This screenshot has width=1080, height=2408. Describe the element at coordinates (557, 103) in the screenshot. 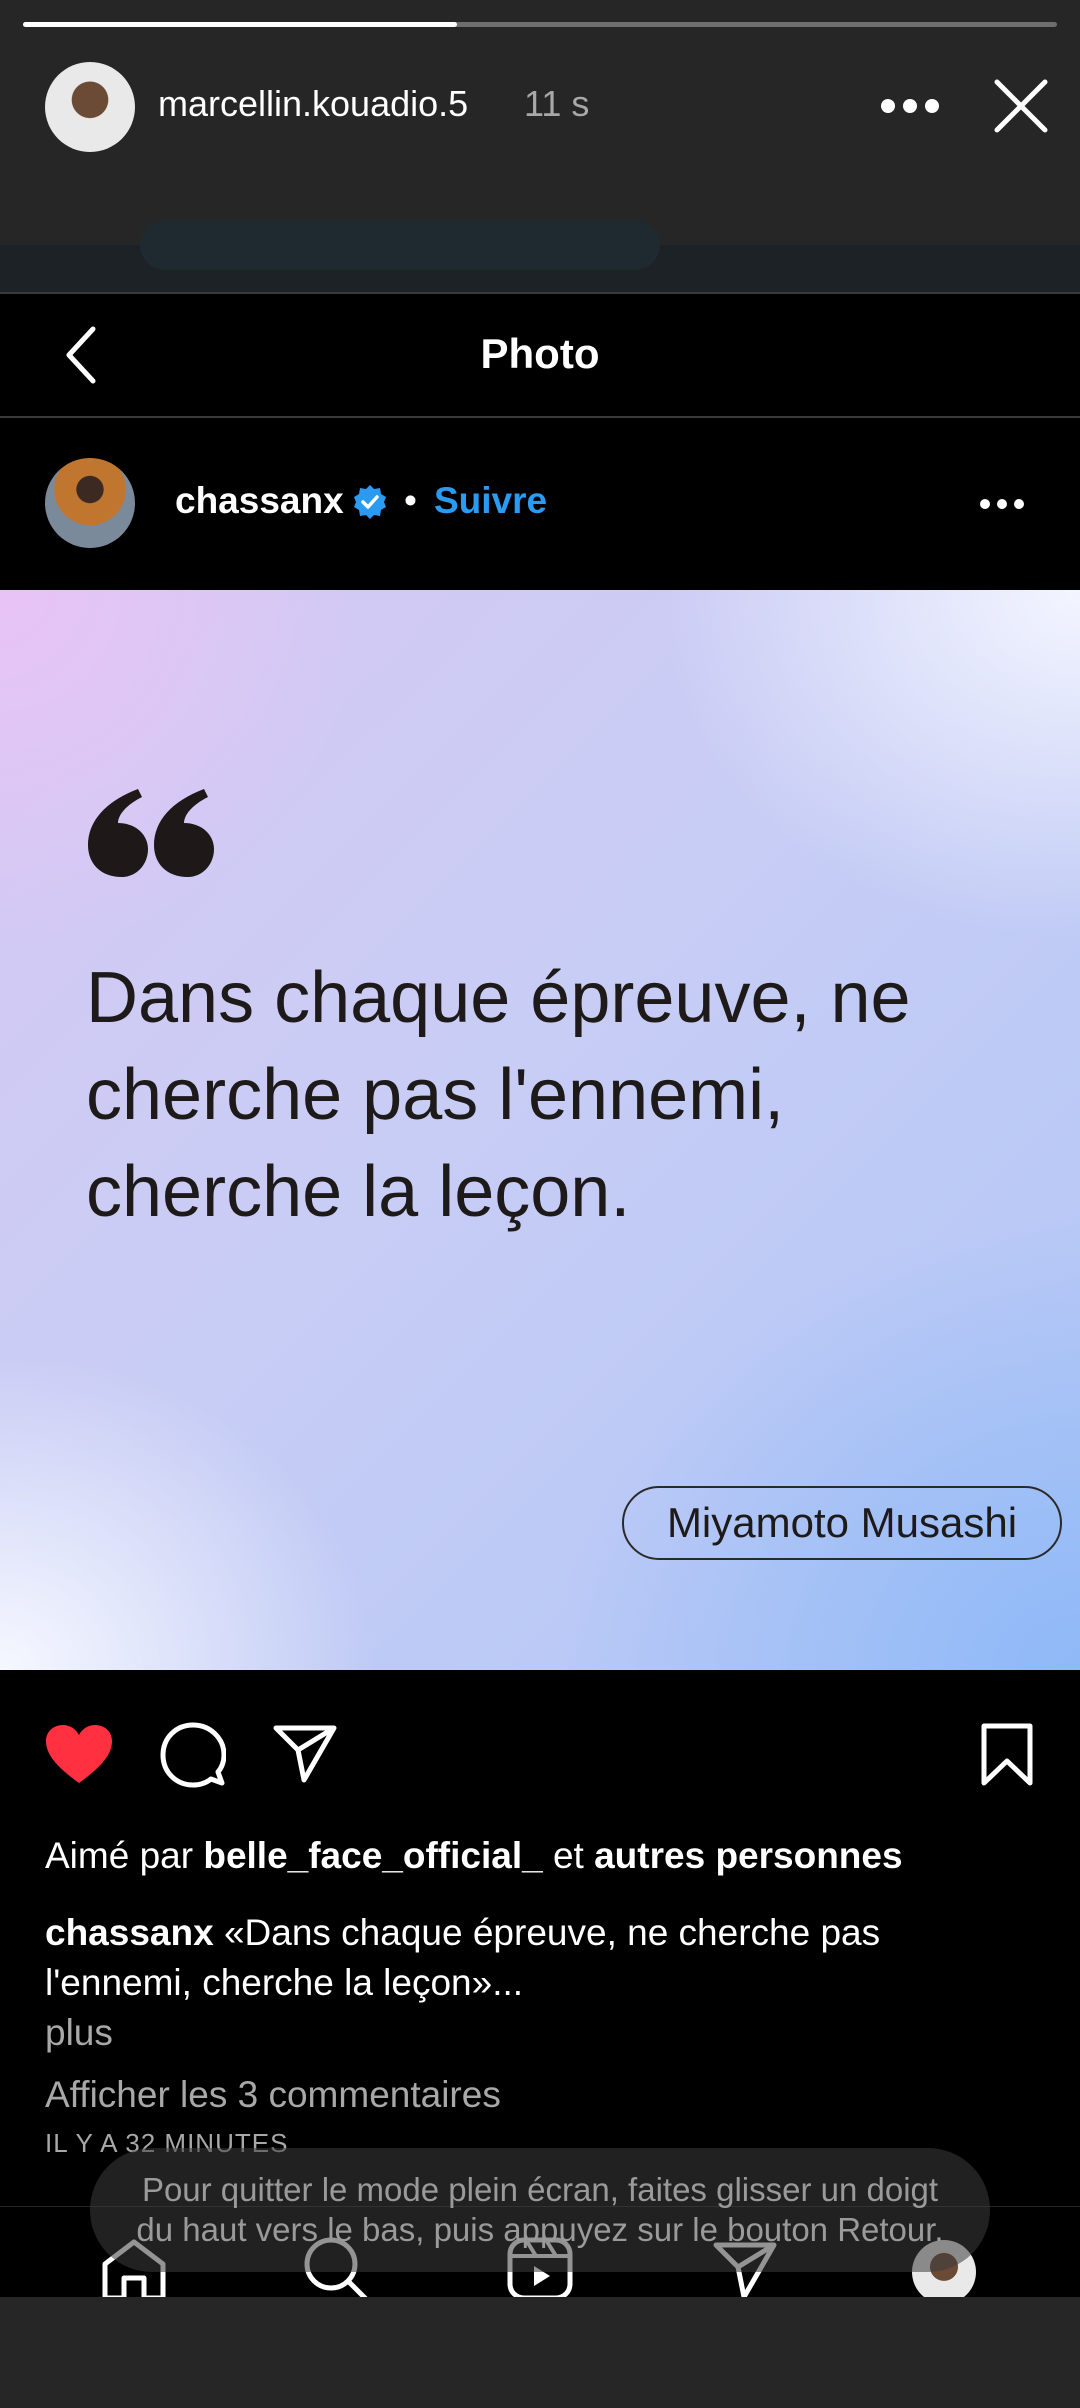

I see `story-time: 11 s` at that location.